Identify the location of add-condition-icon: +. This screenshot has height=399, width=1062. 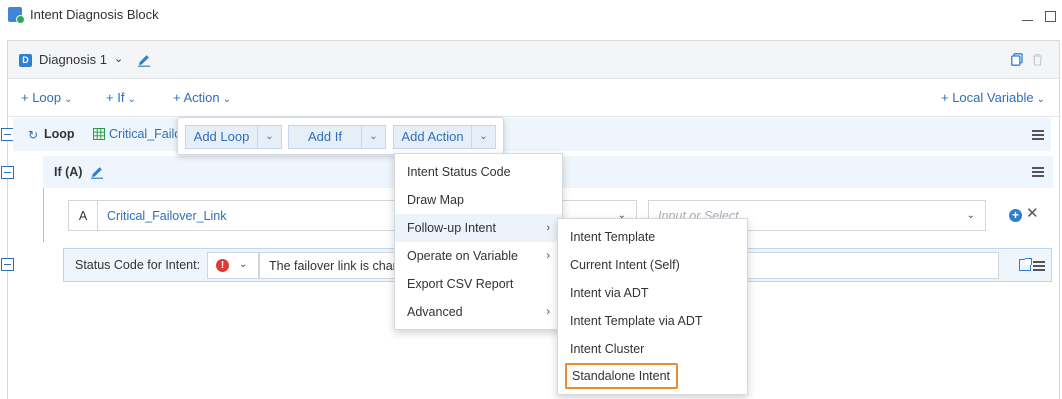
(1015, 215).